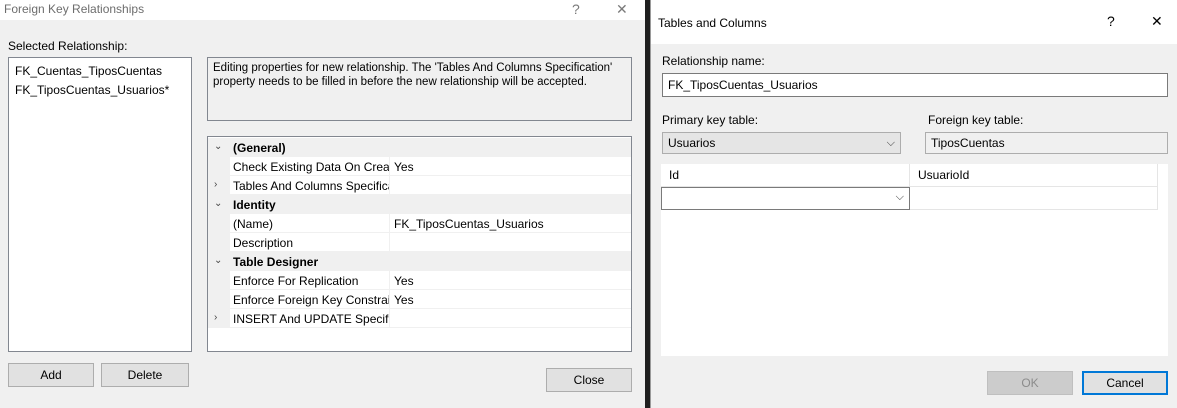  Describe the element at coordinates (890, 143) in the screenshot. I see `chevron-down-icon: ⌵` at that location.